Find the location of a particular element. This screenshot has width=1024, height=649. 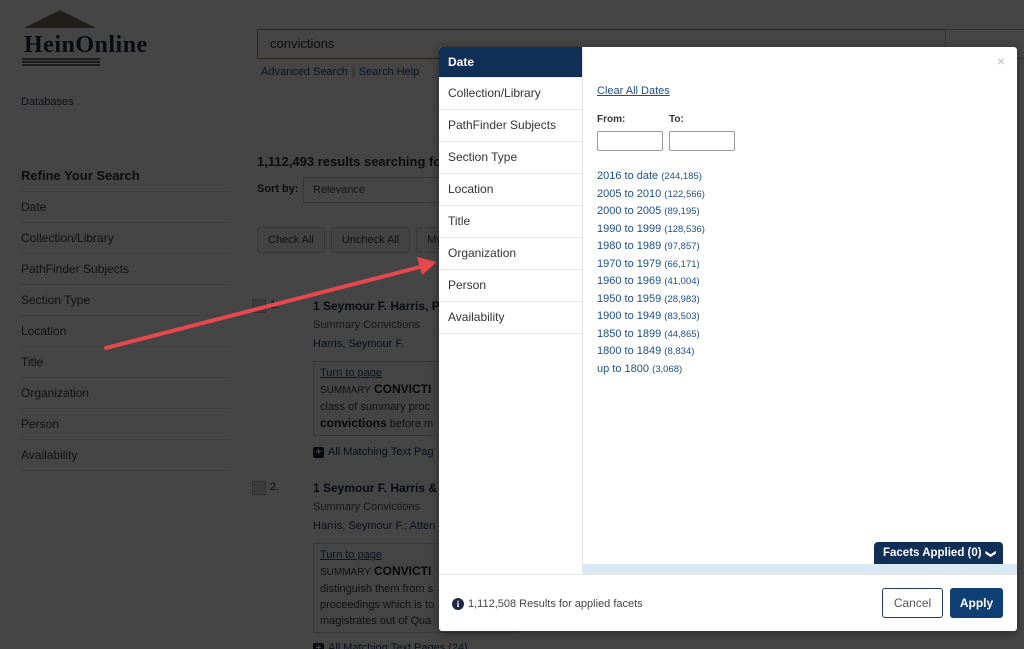

date-range-option: 1970 to 1979 (66,171) is located at coordinates (797, 265).